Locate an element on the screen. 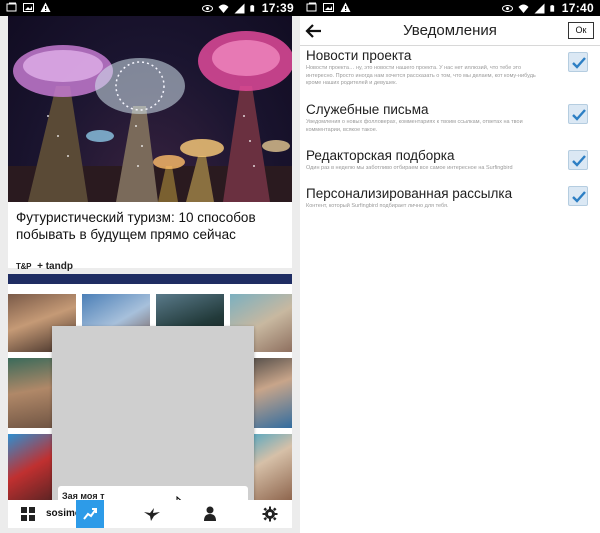  status-bar: 17:39 is located at coordinates (150, 8).